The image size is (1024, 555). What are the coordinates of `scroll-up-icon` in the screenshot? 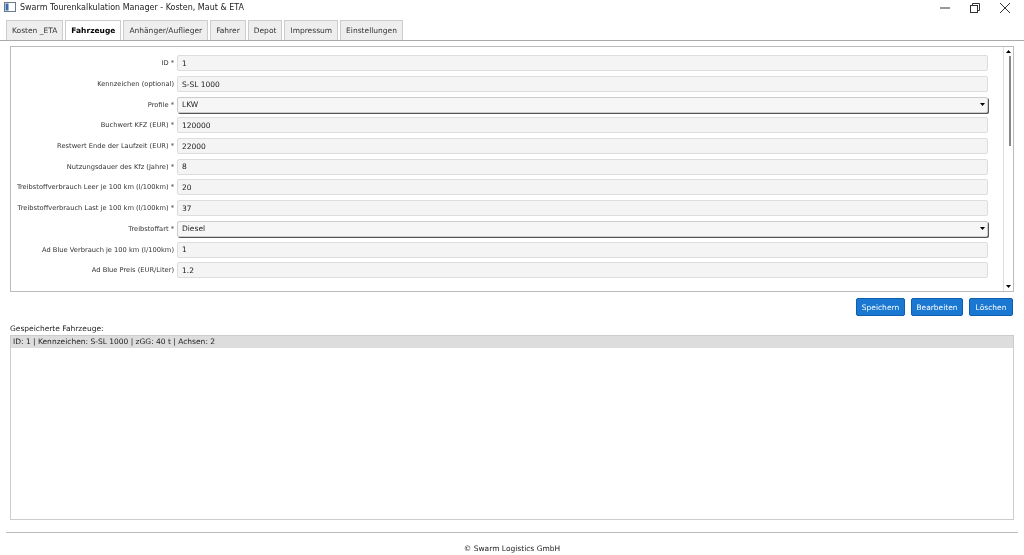 It's located at (1008, 51).